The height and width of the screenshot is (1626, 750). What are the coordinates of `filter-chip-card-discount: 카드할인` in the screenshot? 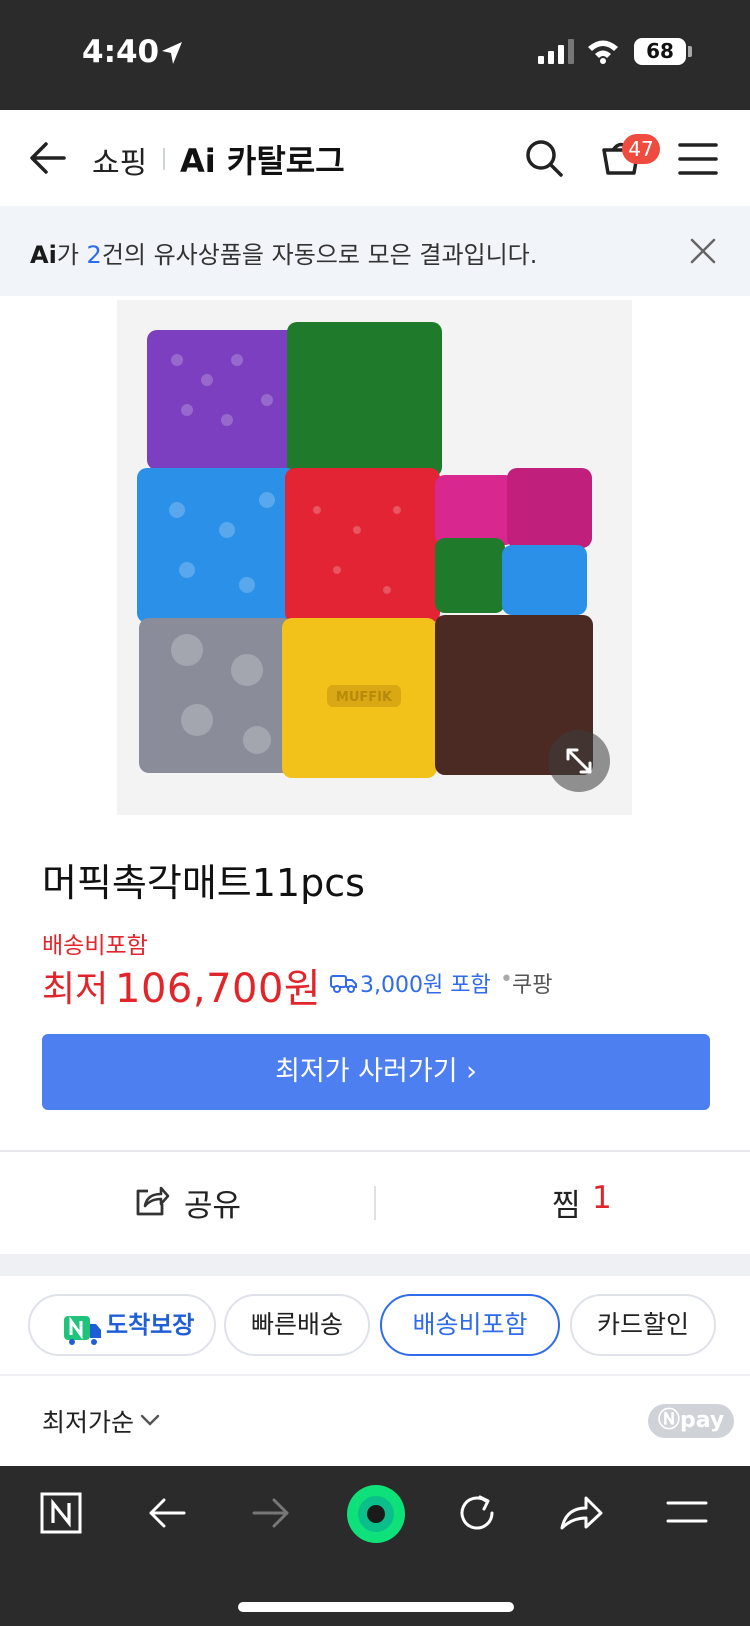 It's located at (643, 1325).